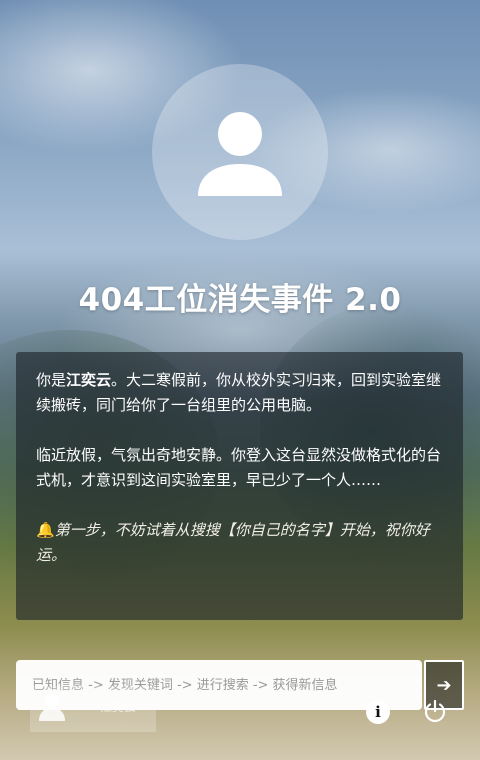 The image size is (480, 760). What do you see at coordinates (435, 711) in the screenshot?
I see `power-icon` at bounding box center [435, 711].